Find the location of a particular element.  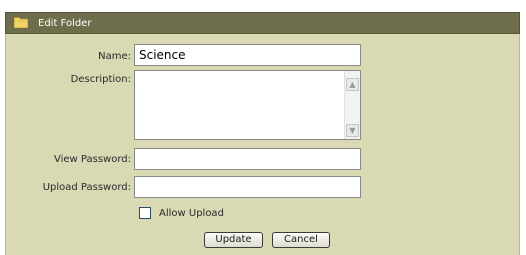

description-scrollbar: ▲ ▼ is located at coordinates (352, 105).